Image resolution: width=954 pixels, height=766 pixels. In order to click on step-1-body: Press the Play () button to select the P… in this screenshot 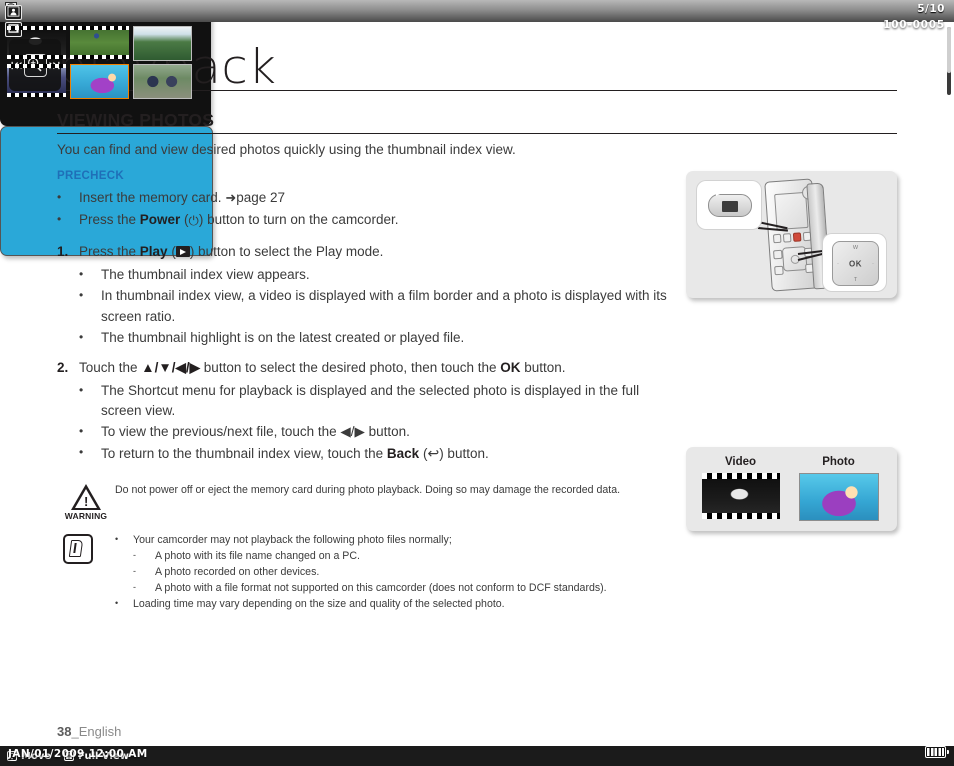, I will do `click(373, 295)`.